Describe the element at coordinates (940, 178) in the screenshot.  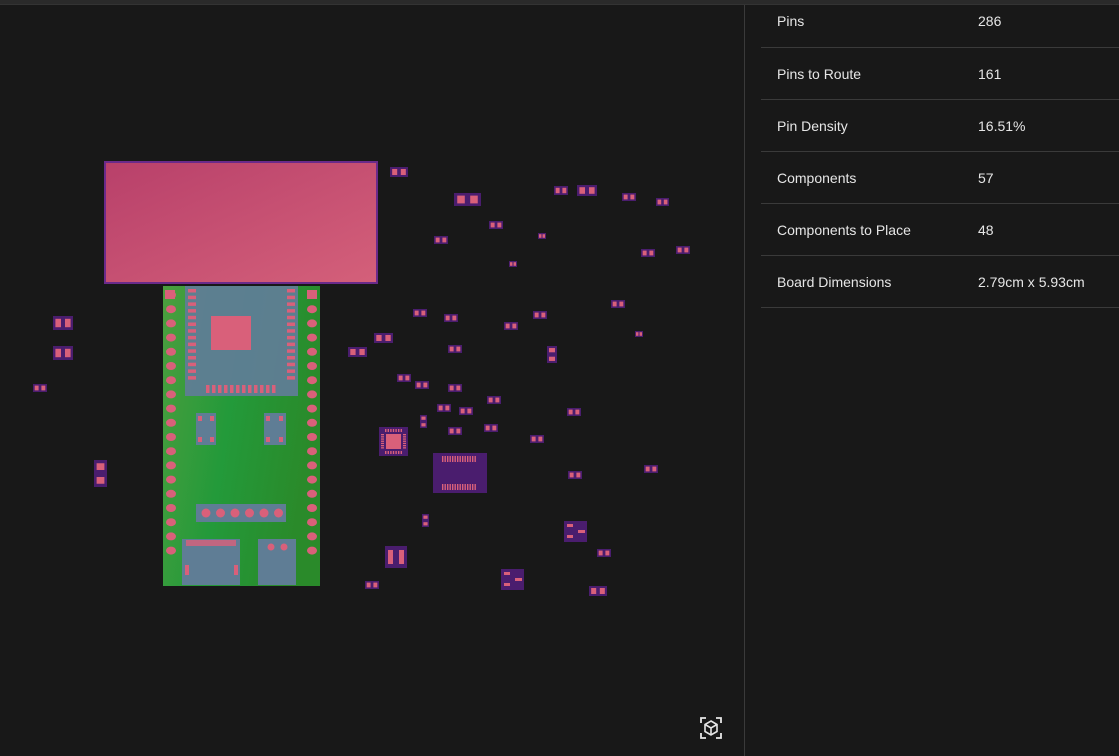
I see `stat-row-components: Components 57` at that location.